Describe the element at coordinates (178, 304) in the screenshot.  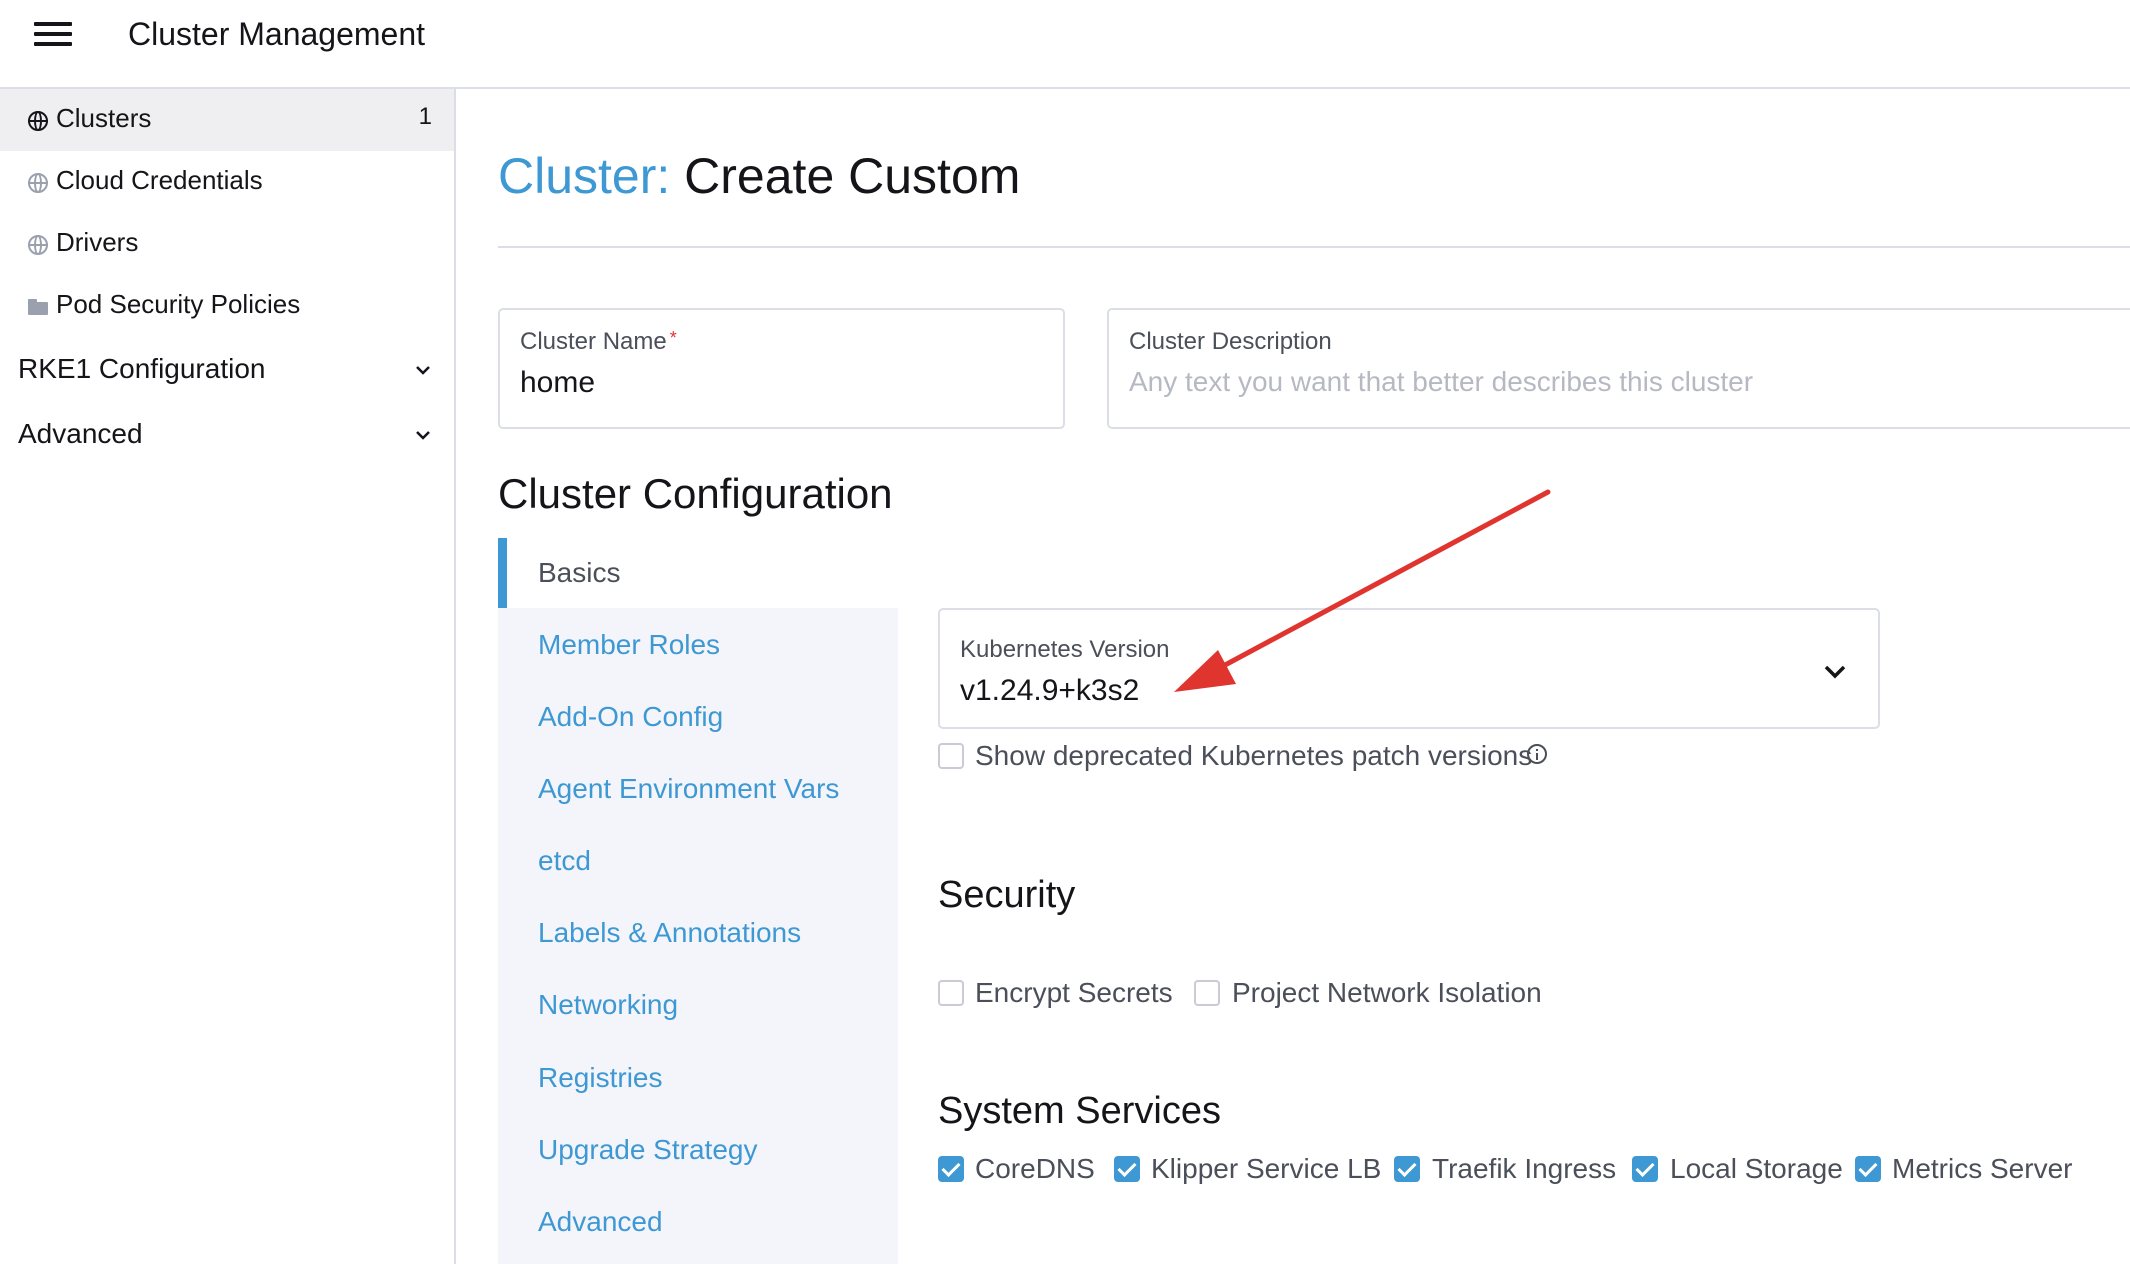
I see `sidebar-item-label: Pod Security Policies` at that location.